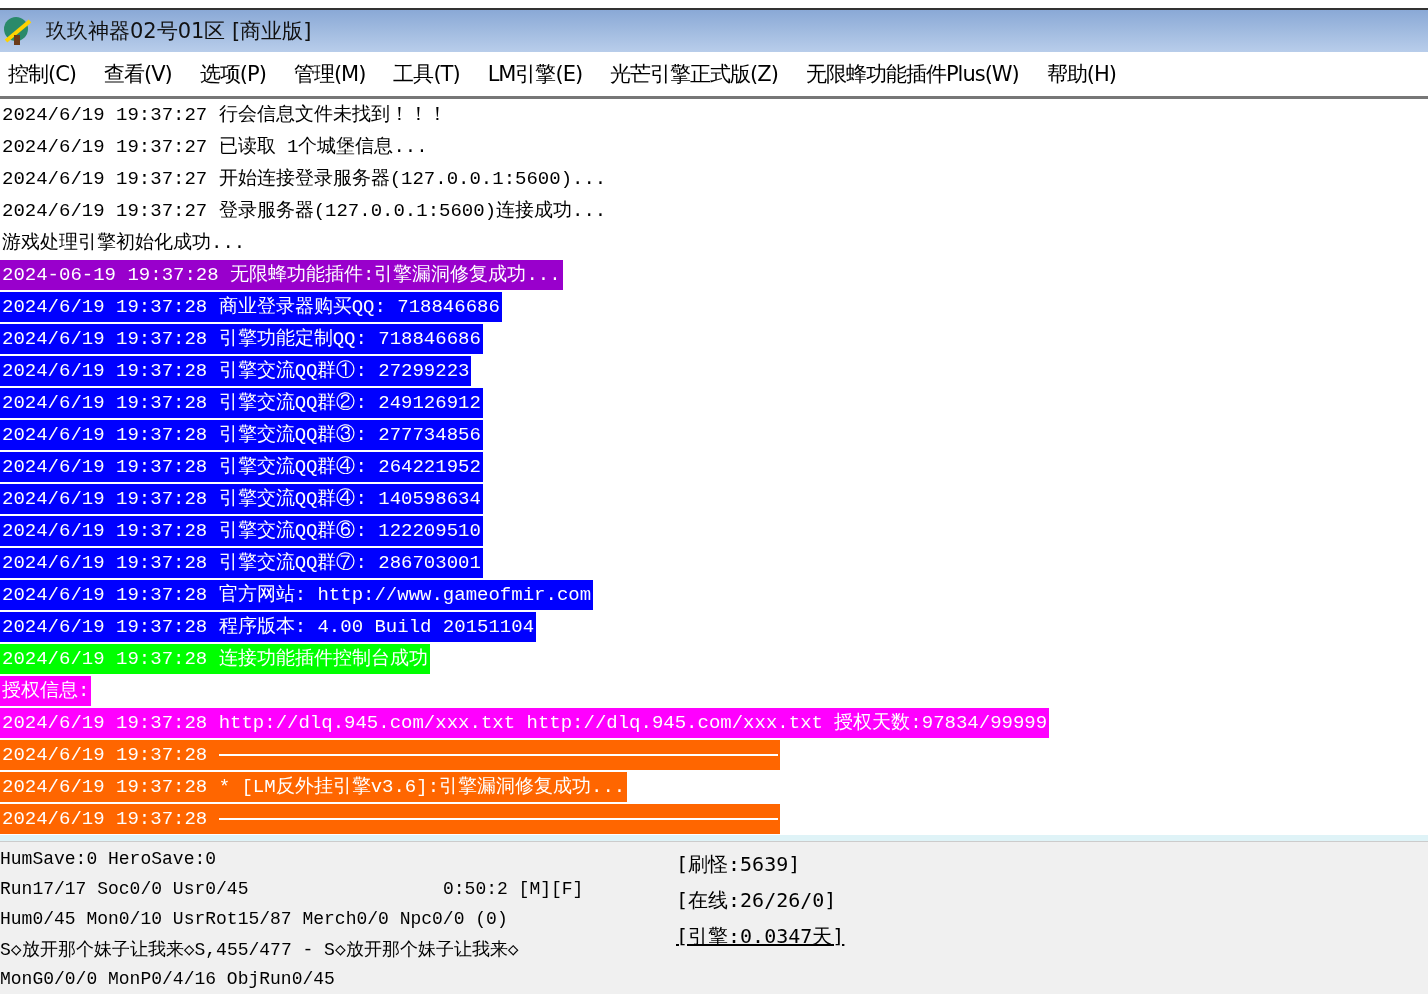 The width and height of the screenshot is (1428, 994). What do you see at coordinates (757, 900) in the screenshot?
I see `status-counter: [在线:26/26/0]` at bounding box center [757, 900].